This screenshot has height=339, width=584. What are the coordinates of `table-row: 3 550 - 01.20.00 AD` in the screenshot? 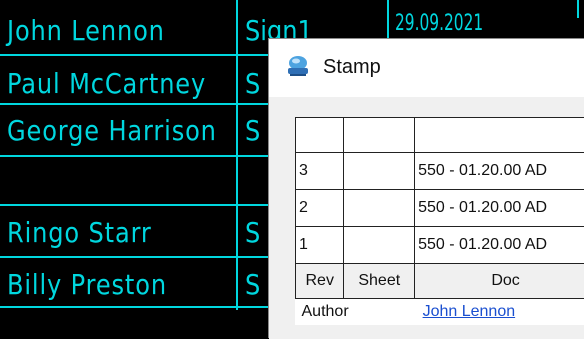 It's located at (440, 171).